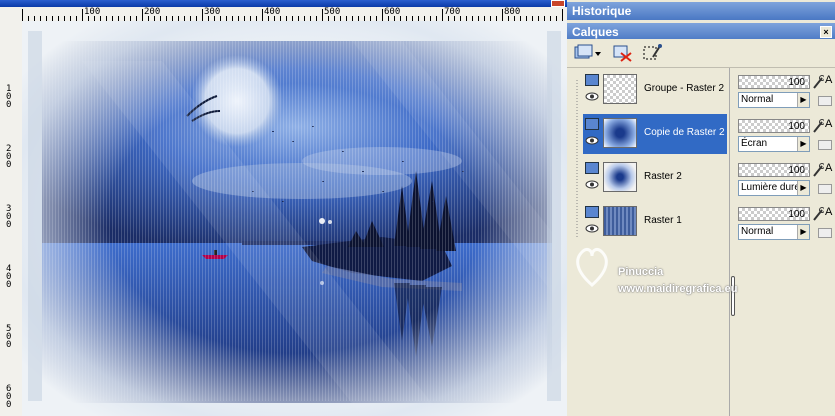 The height and width of the screenshot is (416, 835). Describe the element at coordinates (701, 11) in the screenshot. I see `history-panel-header: Historique` at that location.